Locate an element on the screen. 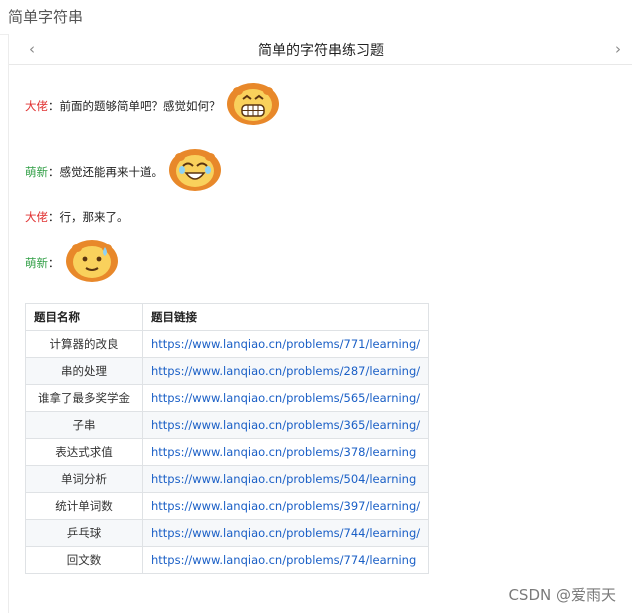  problem-name: 单词分析 is located at coordinates (84, 479).